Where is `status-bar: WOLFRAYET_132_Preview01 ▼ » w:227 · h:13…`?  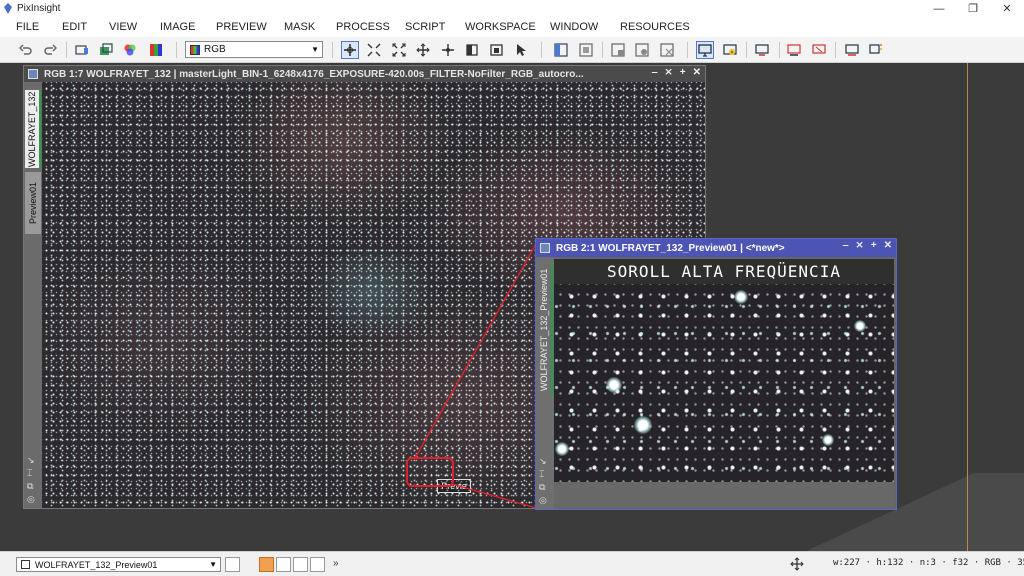 status-bar: WOLFRAYET_132_Preview01 ▼ » w:227 · h:13… is located at coordinates (512, 563).